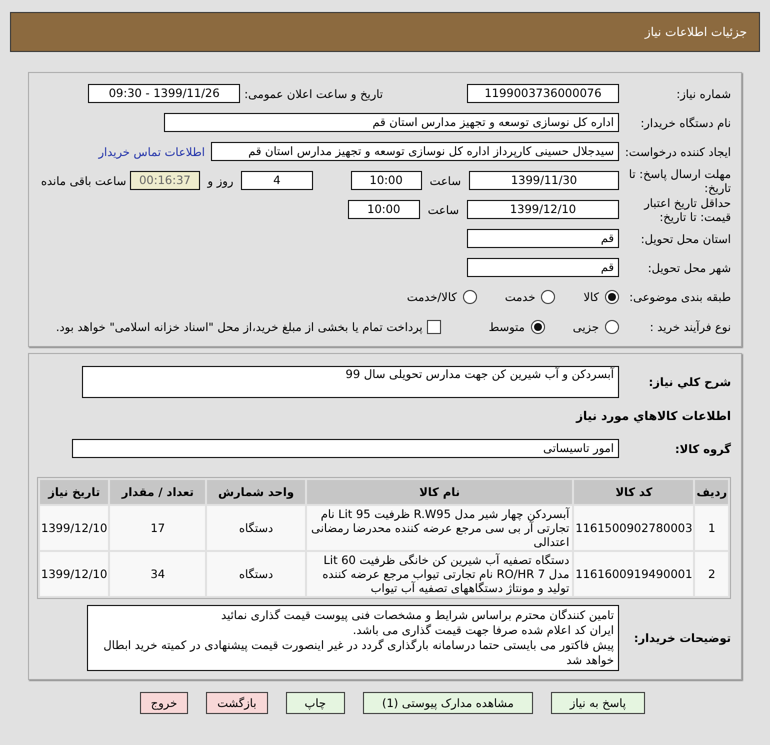 This screenshot has width=770, height=745. What do you see at coordinates (345, 448) in the screenshot?
I see `value-field: امور تاسیساتی` at bounding box center [345, 448].